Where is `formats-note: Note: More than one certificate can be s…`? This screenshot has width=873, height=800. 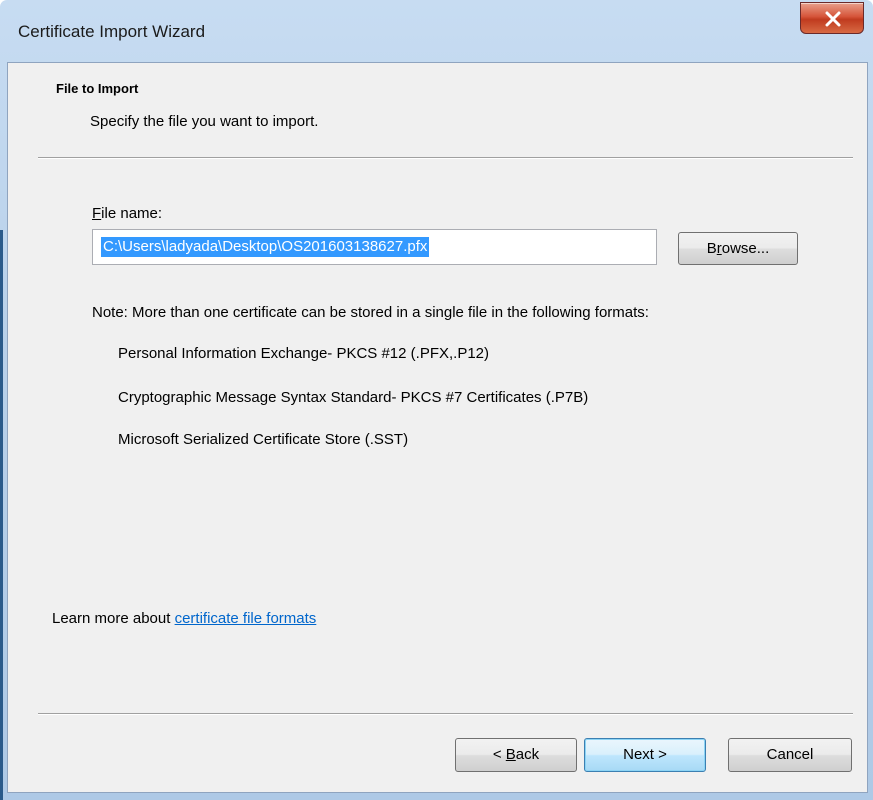 formats-note: Note: More than one certificate can be s… is located at coordinates (370, 312).